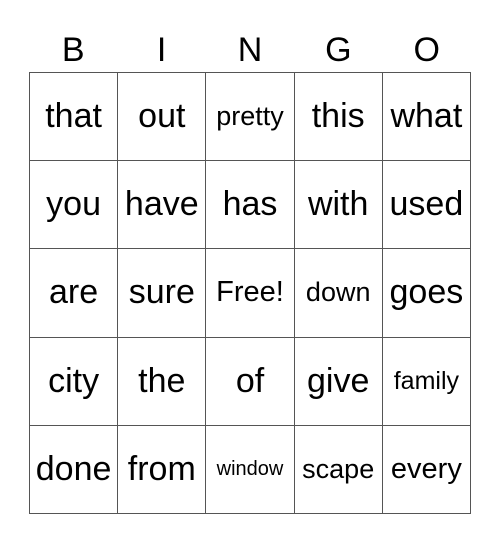 This screenshot has height=544, width=500. What do you see at coordinates (250, 381) in the screenshot?
I see `bingo-cell: of` at bounding box center [250, 381].